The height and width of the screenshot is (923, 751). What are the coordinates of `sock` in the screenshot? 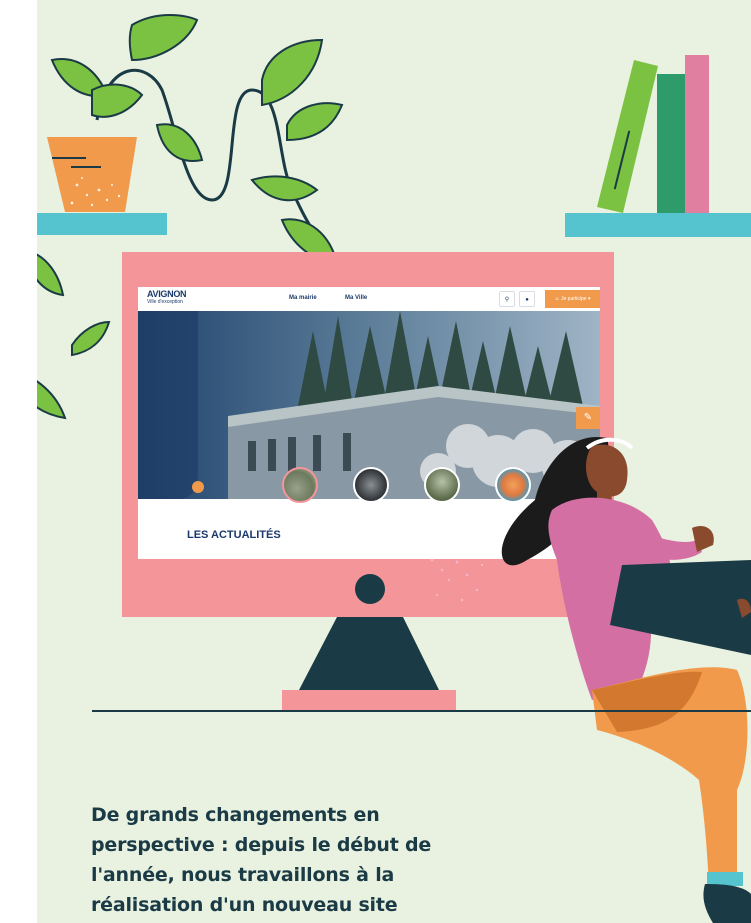 It's located at (725, 879).